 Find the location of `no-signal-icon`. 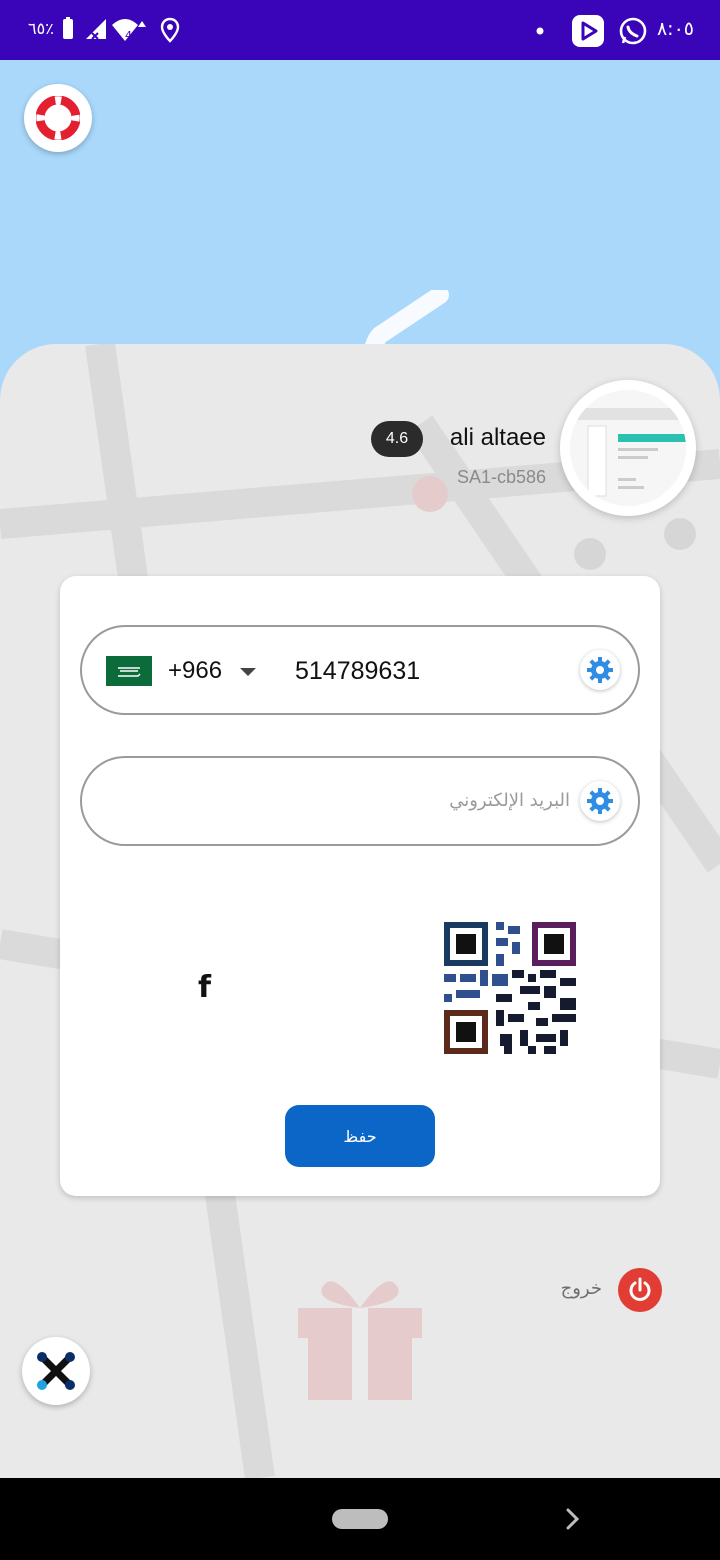

no-signal-icon is located at coordinates (96, 29).